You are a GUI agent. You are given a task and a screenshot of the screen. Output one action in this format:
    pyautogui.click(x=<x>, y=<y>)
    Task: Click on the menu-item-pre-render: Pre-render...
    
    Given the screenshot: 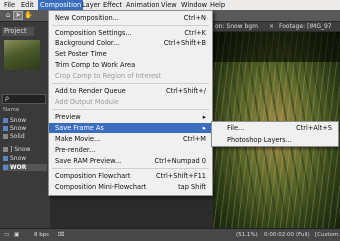 What is the action you would take?
    pyautogui.click(x=130, y=150)
    